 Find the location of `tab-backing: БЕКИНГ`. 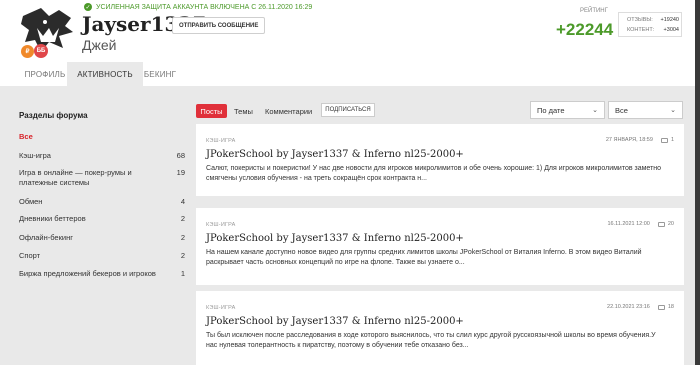

tab-backing: БЕКИНГ is located at coordinates (160, 74).